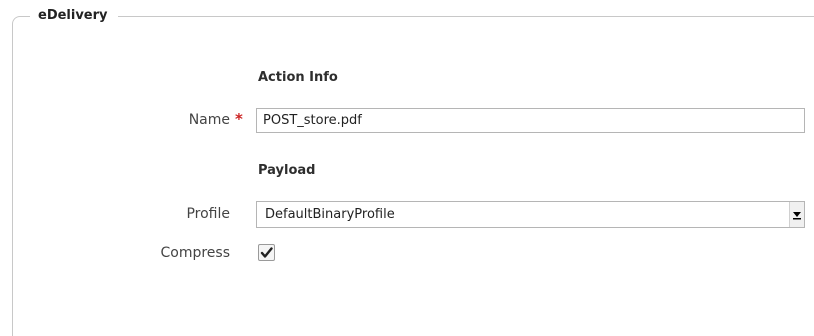  Describe the element at coordinates (330, 214) in the screenshot. I see `profile-select-value: DefaultBinaryProfile` at that location.